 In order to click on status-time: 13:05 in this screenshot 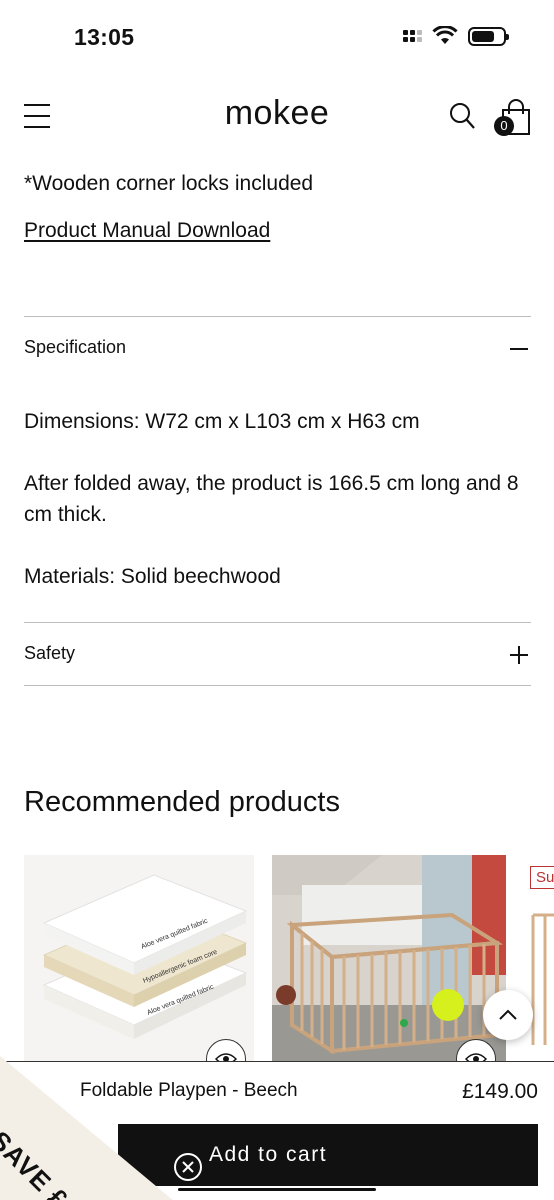, I will do `click(104, 37)`.